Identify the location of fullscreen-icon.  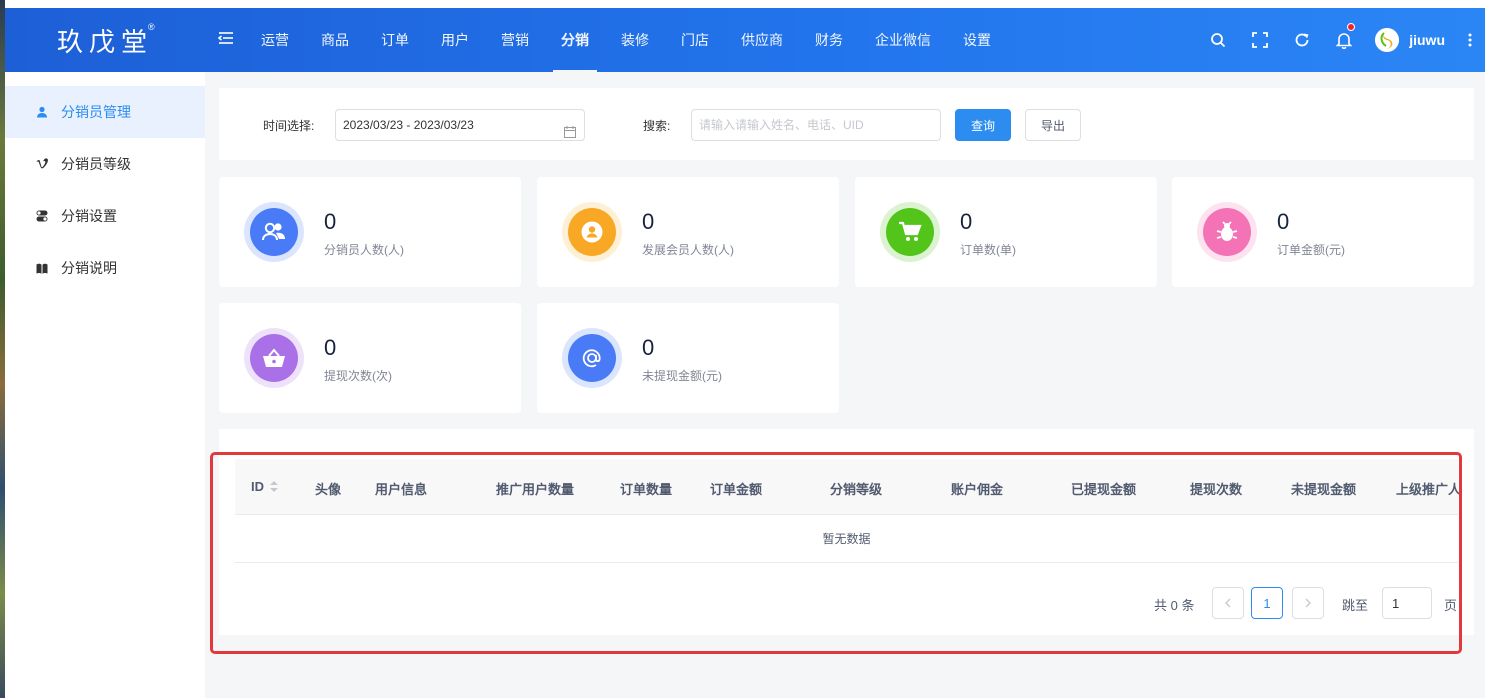
(1260, 40).